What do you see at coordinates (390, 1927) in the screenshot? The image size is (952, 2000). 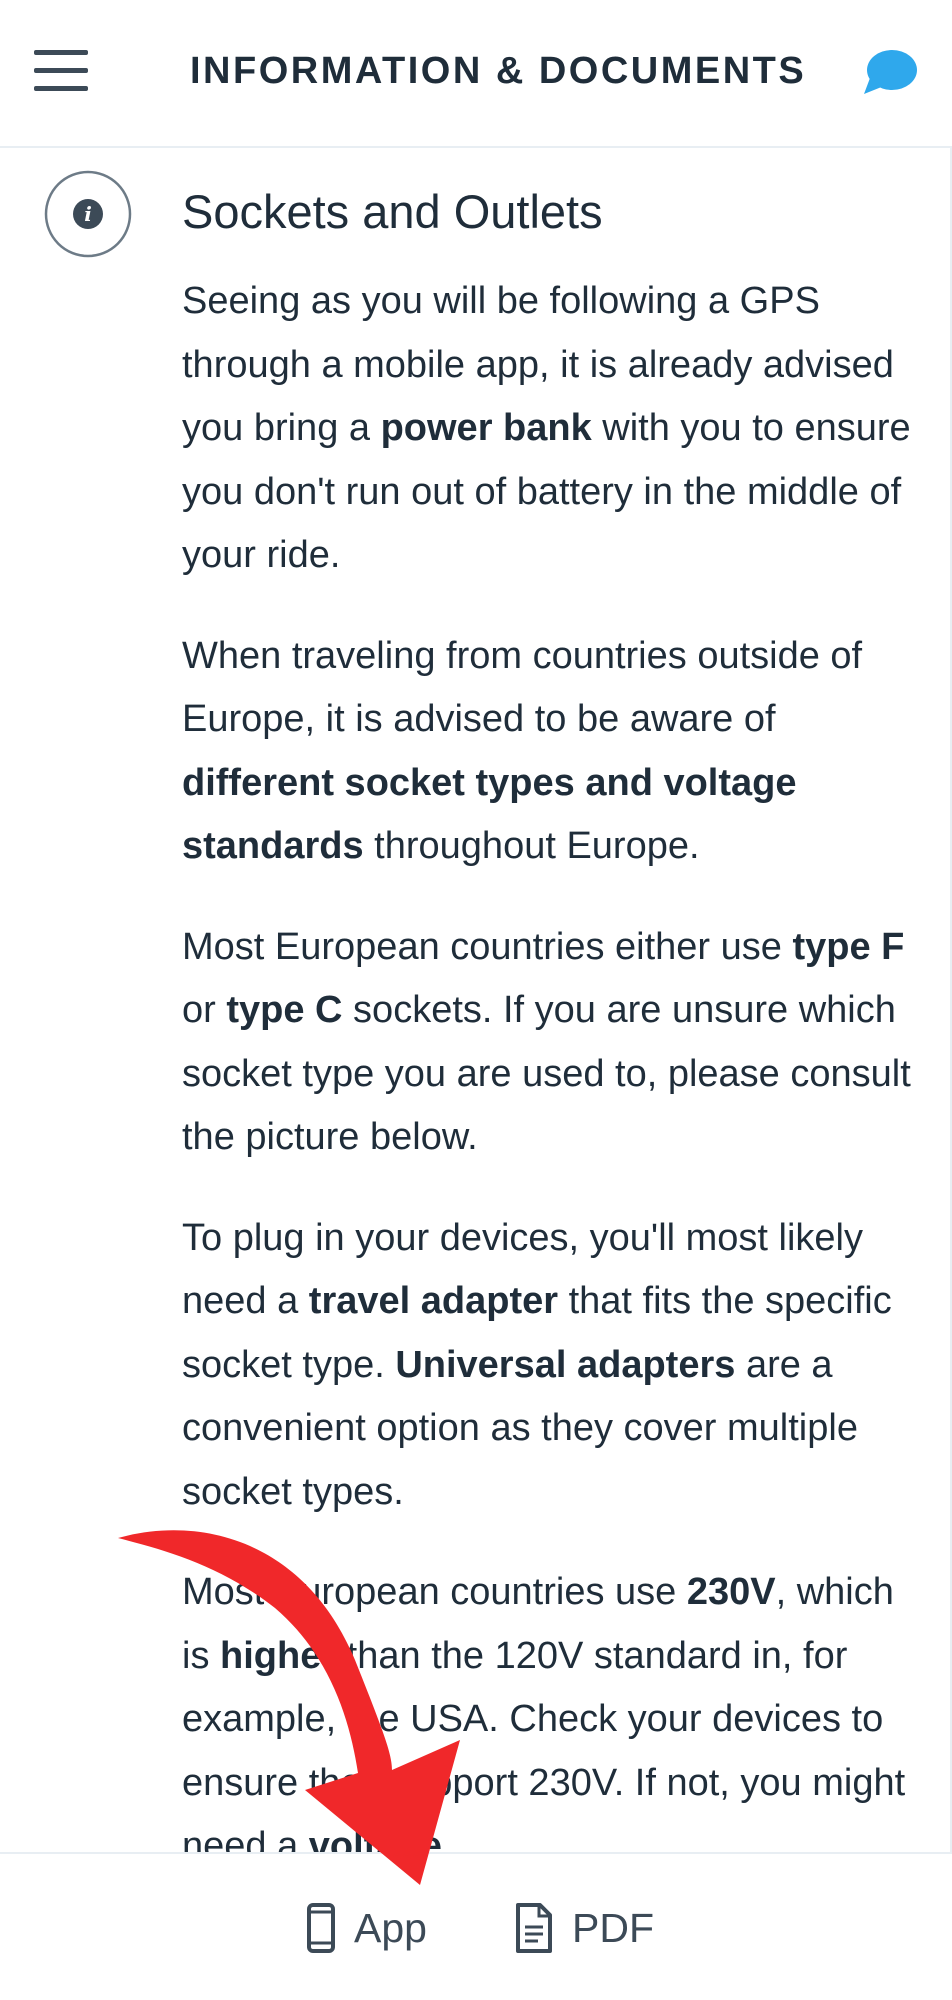 I see `app-button-label: App` at bounding box center [390, 1927].